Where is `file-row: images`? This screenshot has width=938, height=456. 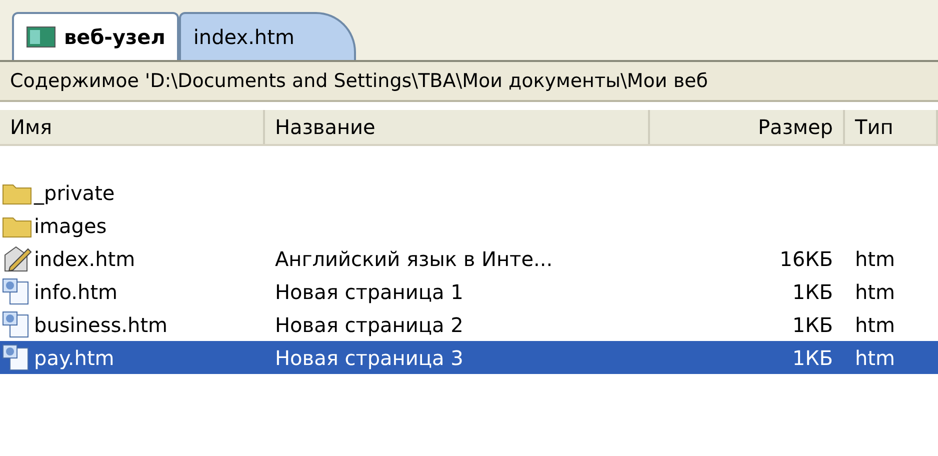
file-row: images is located at coordinates (469, 225).